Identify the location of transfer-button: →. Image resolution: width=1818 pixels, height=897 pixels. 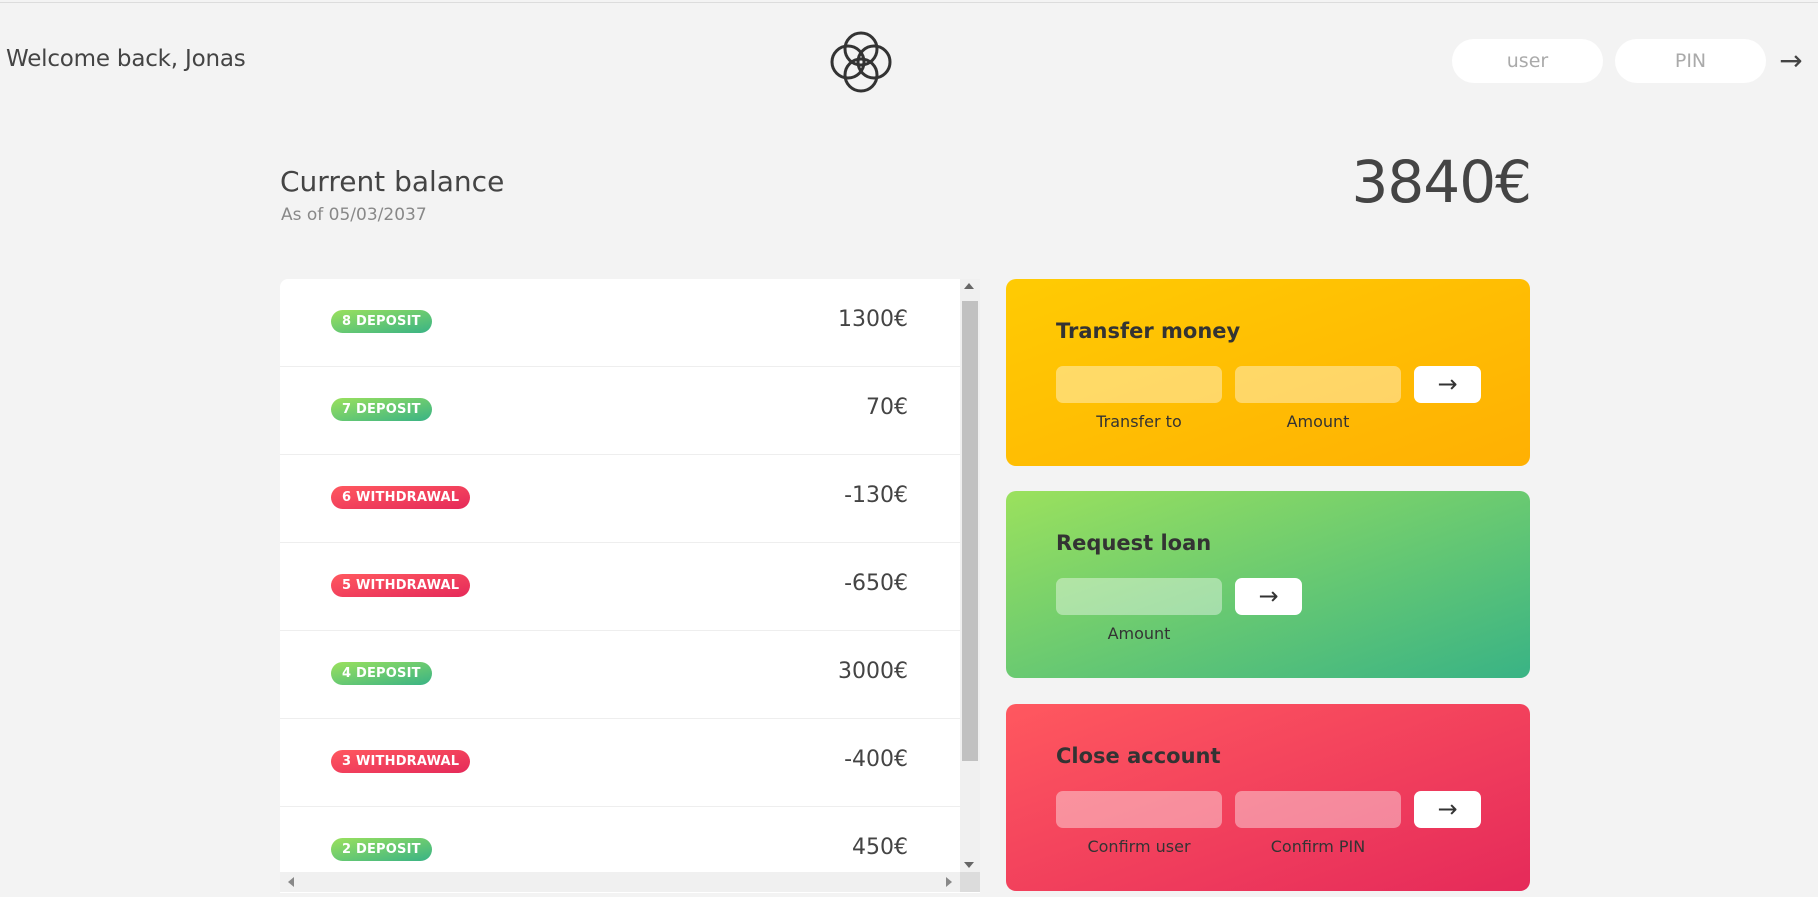
(1447, 384).